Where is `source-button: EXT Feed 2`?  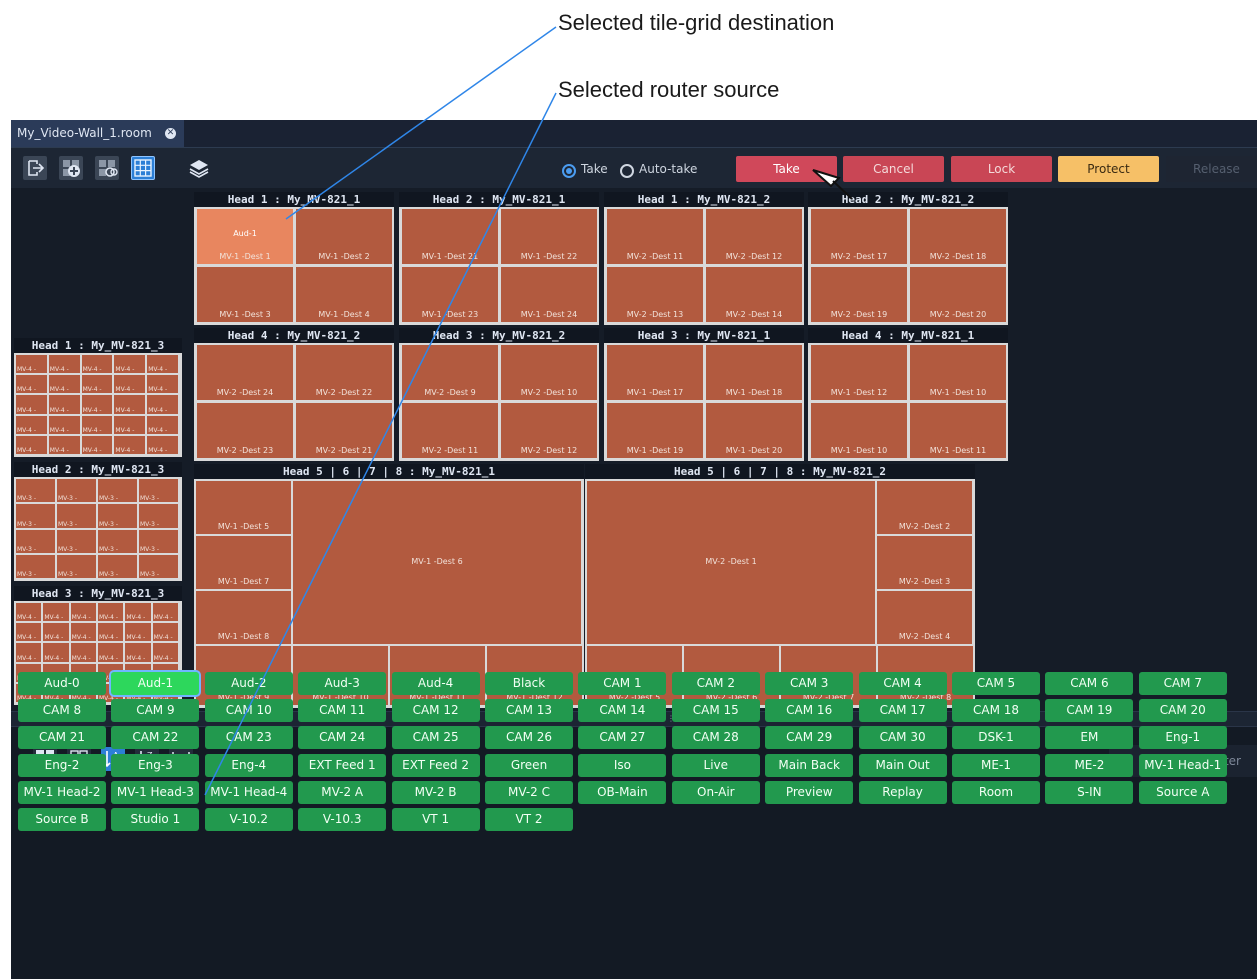 source-button: EXT Feed 2 is located at coordinates (435, 765).